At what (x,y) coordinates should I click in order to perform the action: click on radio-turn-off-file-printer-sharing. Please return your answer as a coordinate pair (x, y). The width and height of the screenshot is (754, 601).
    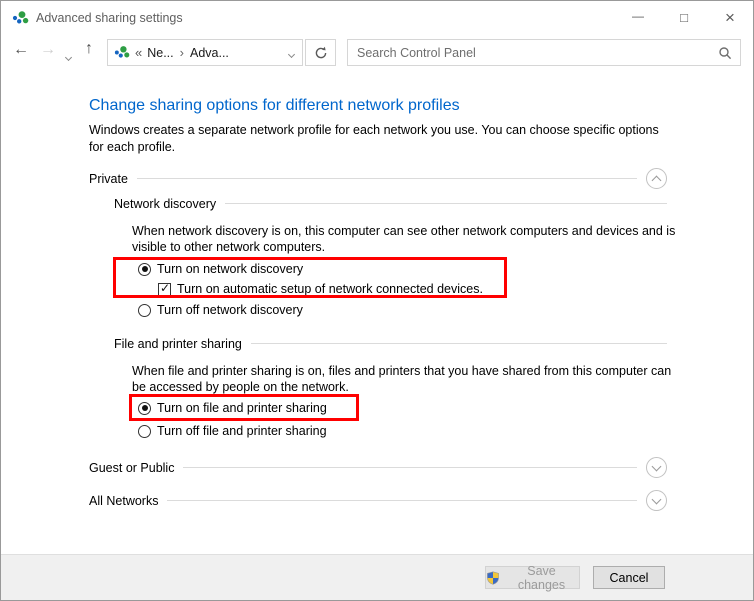
    Looking at the image, I should click on (144, 431).